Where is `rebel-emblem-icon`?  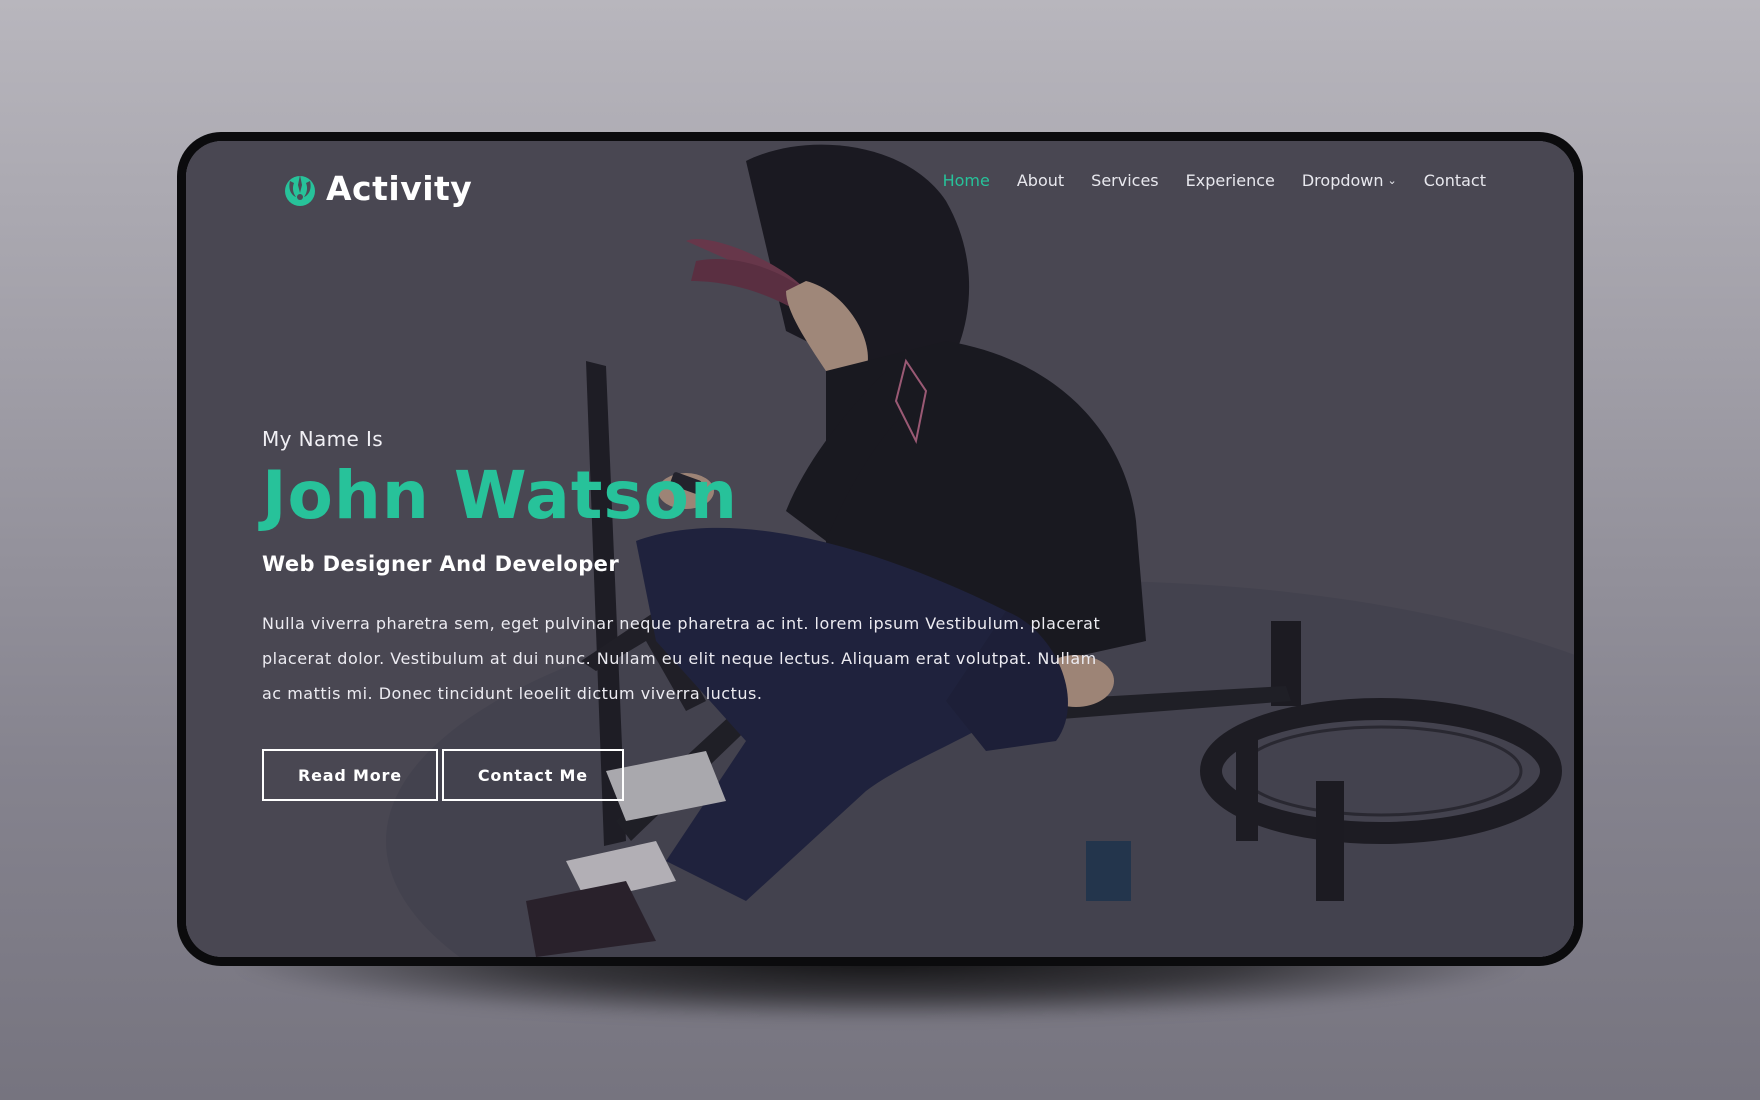
rebel-emblem-icon is located at coordinates (300, 190).